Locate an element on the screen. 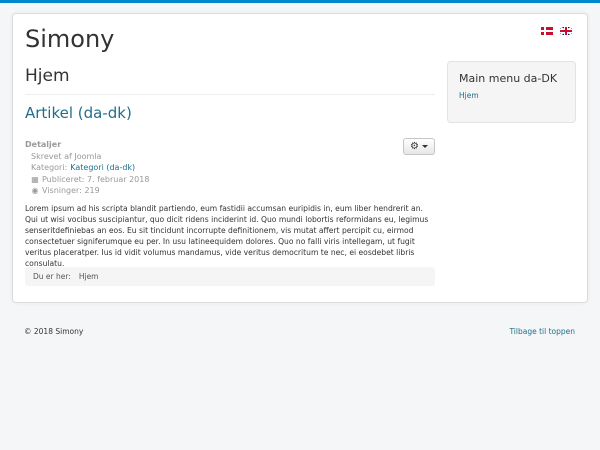 The width and height of the screenshot is (600, 450). category-link: Kategori (da-dk) is located at coordinates (102, 168).